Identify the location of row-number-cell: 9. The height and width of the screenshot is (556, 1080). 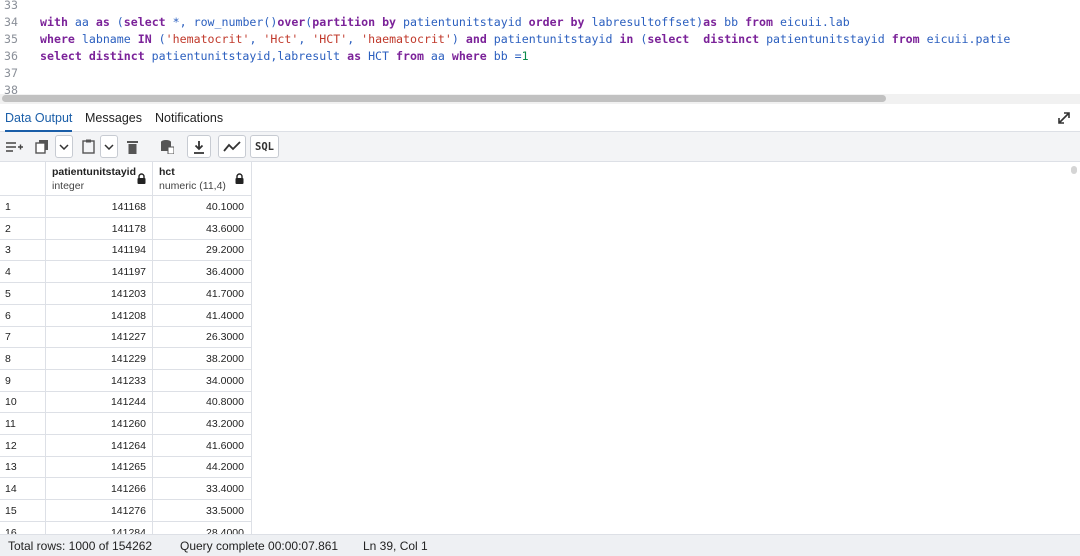
(23, 380).